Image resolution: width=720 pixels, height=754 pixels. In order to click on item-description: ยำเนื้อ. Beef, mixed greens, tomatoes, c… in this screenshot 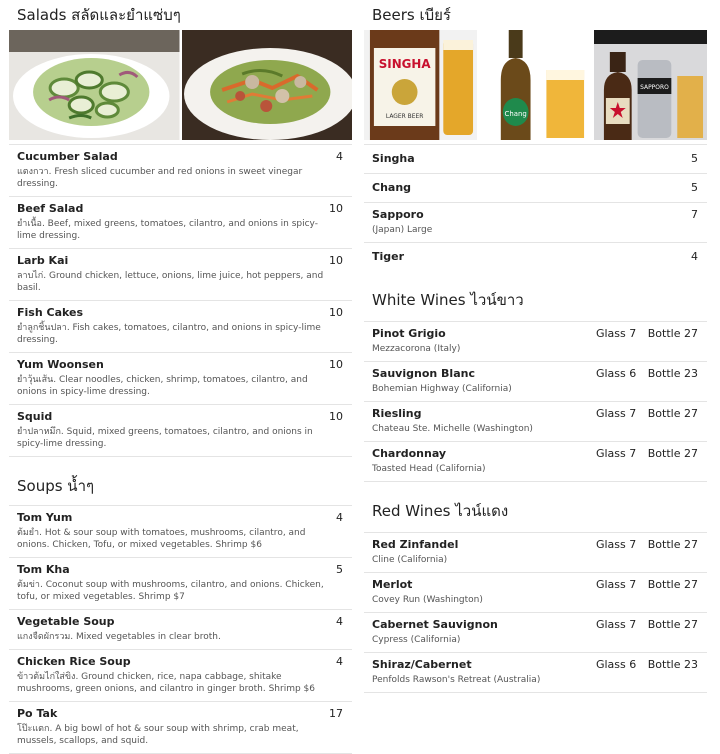, I will do `click(167, 230)`.